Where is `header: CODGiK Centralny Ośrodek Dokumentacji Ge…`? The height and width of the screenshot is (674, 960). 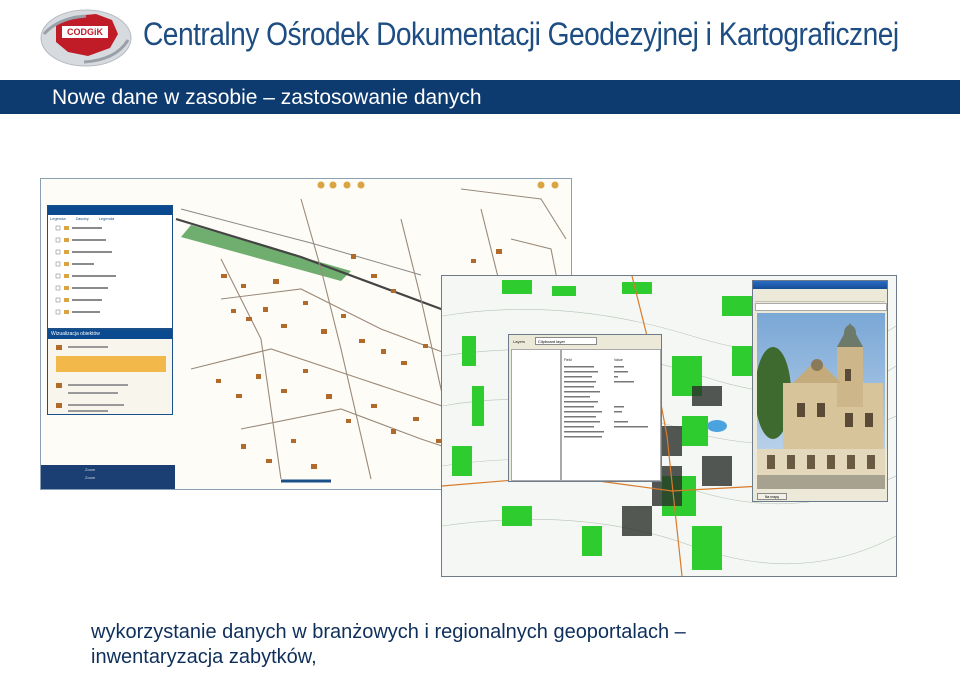 header: CODGiK Centralny Ośrodek Dokumentacji Ge… is located at coordinates (480, 39).